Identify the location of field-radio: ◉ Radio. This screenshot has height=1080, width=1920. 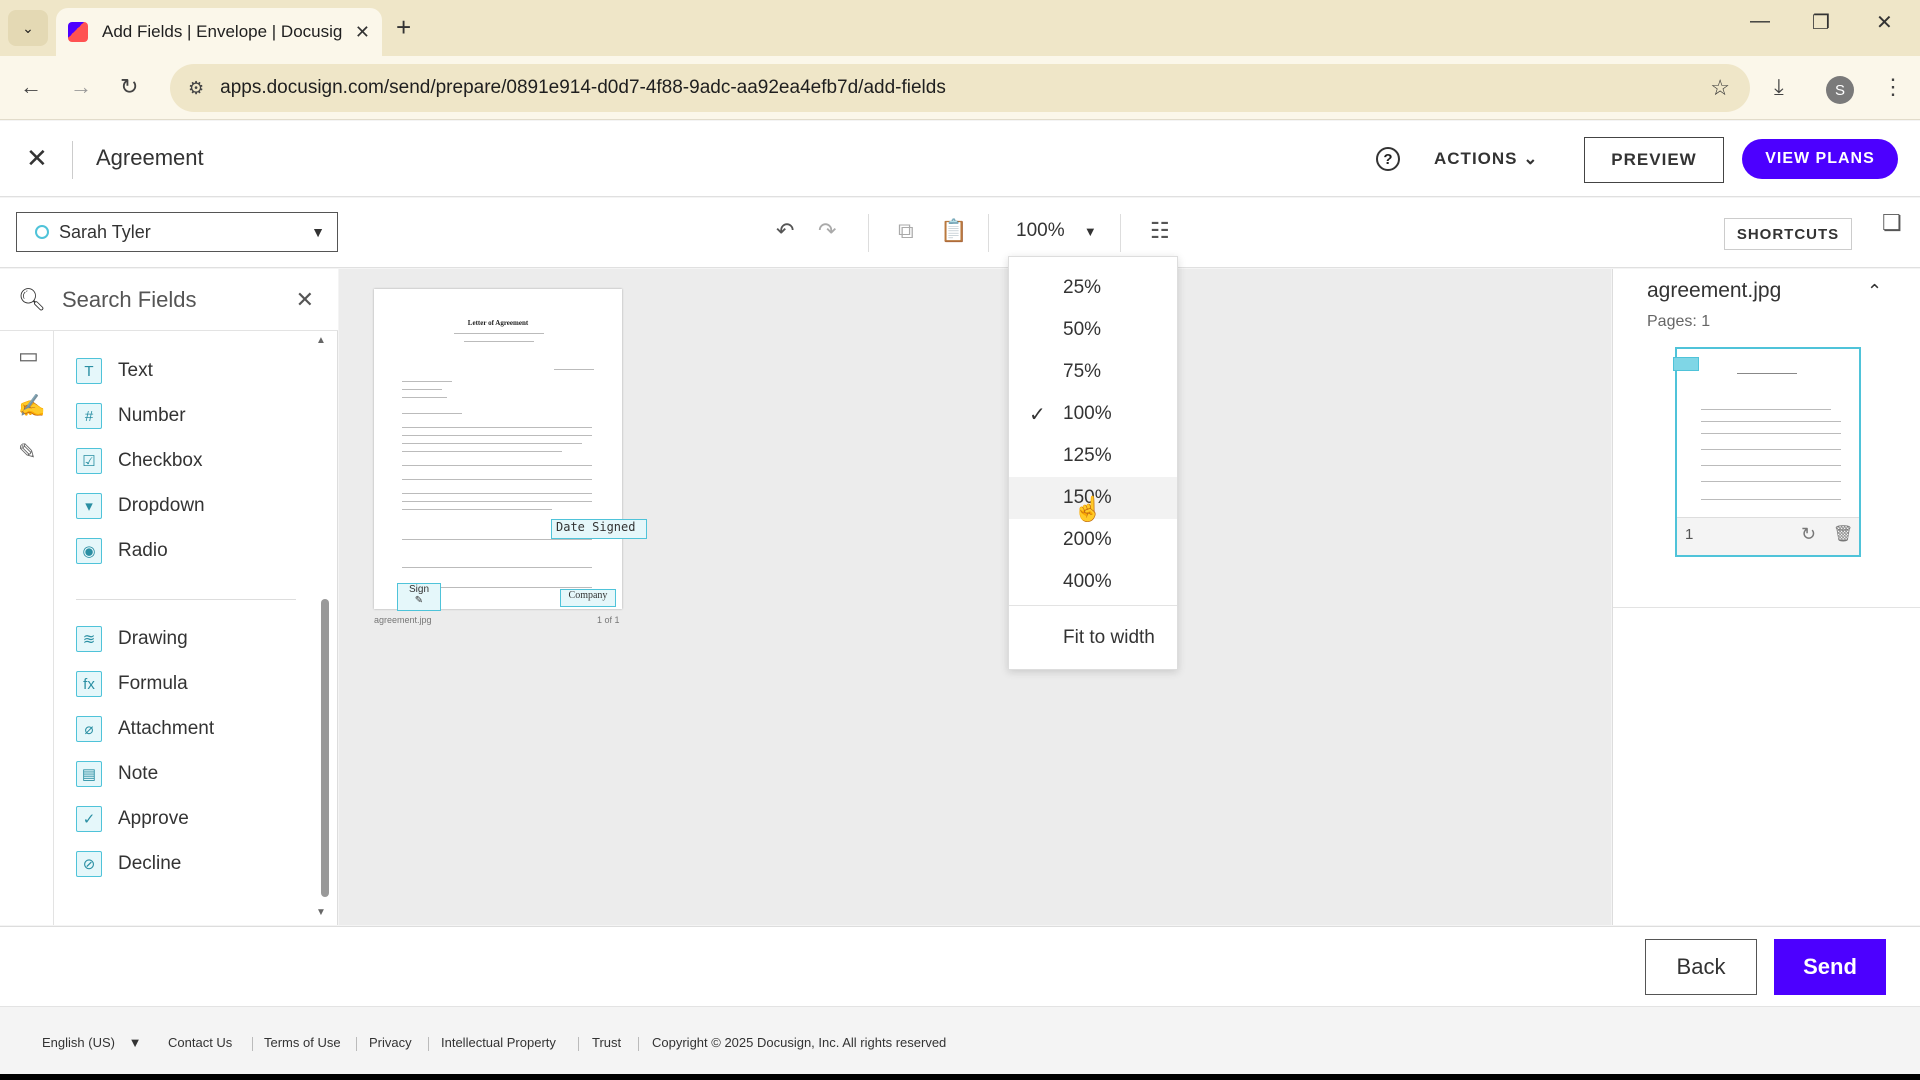
(122, 551).